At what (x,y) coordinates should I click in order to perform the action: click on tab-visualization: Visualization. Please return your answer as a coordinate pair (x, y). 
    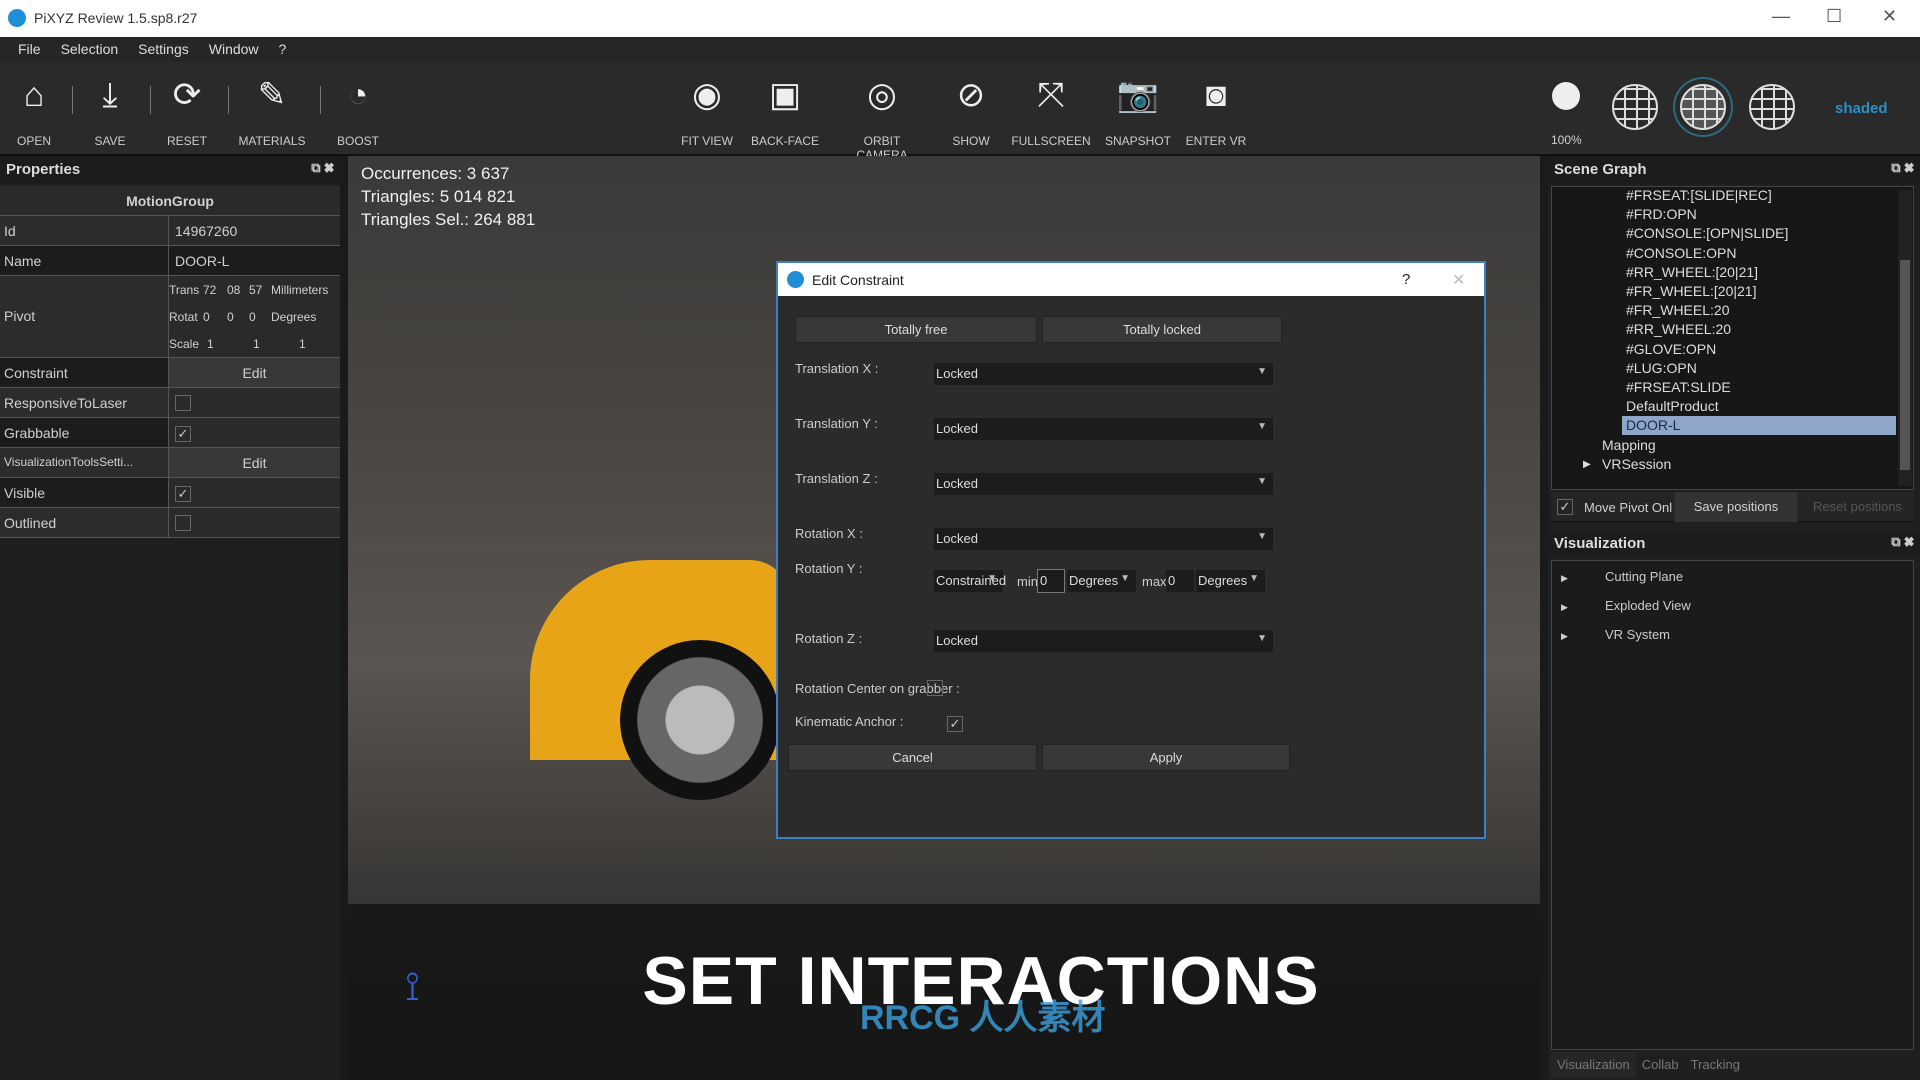
    Looking at the image, I should click on (1593, 1065).